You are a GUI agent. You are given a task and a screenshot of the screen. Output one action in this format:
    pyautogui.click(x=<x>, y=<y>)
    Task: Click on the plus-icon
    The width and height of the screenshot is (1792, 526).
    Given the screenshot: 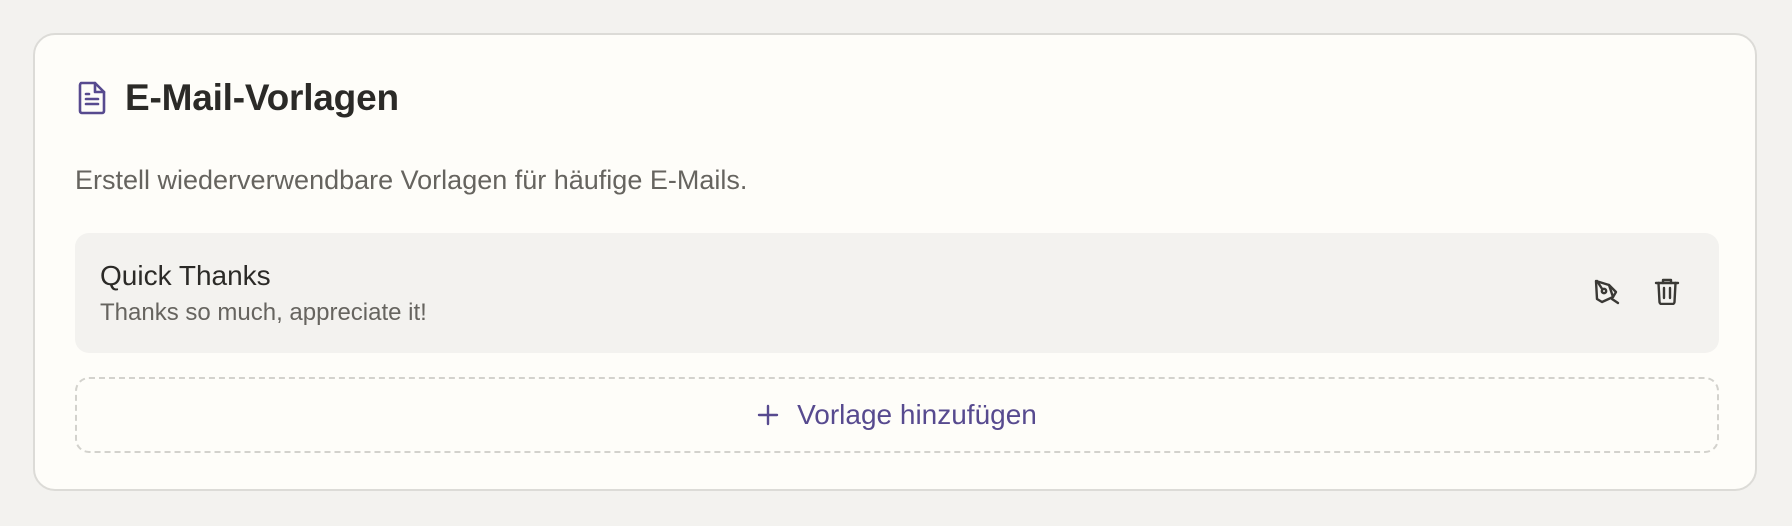 What is the action you would take?
    pyautogui.click(x=768, y=415)
    